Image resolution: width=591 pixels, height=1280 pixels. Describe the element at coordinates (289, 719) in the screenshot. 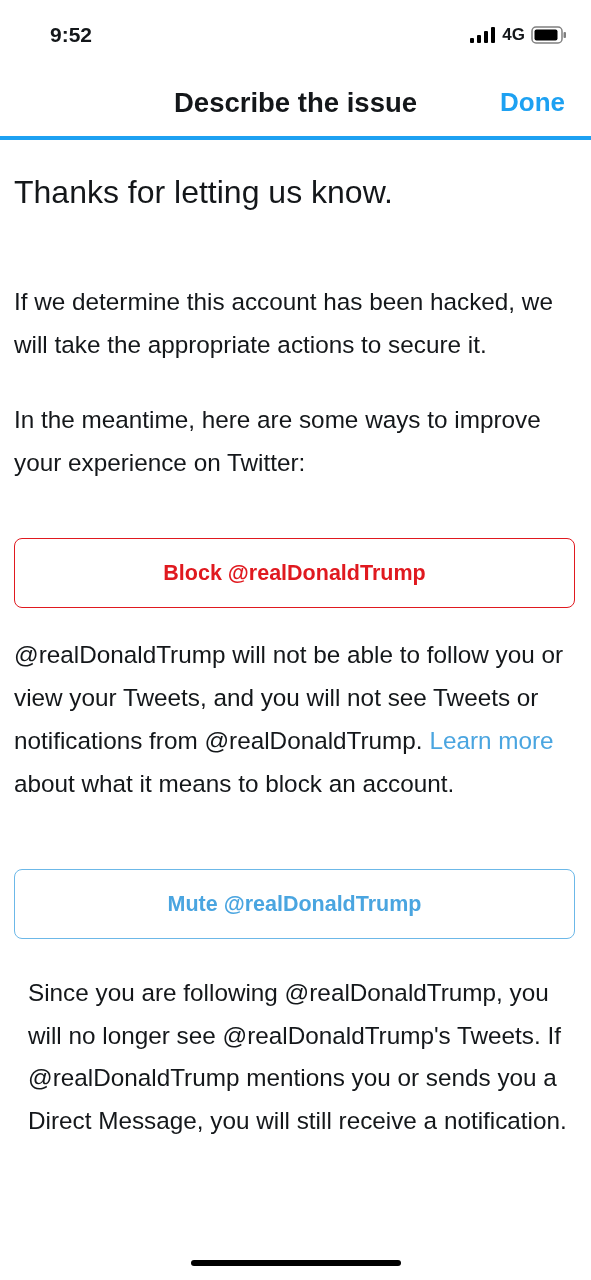

I see `description: @realDonaldTrump will not be able to follow you or view your Tweets, and you will not see Tweets or notifications from @realDonaldTrump. Learn more about what it means to block an account.` at that location.